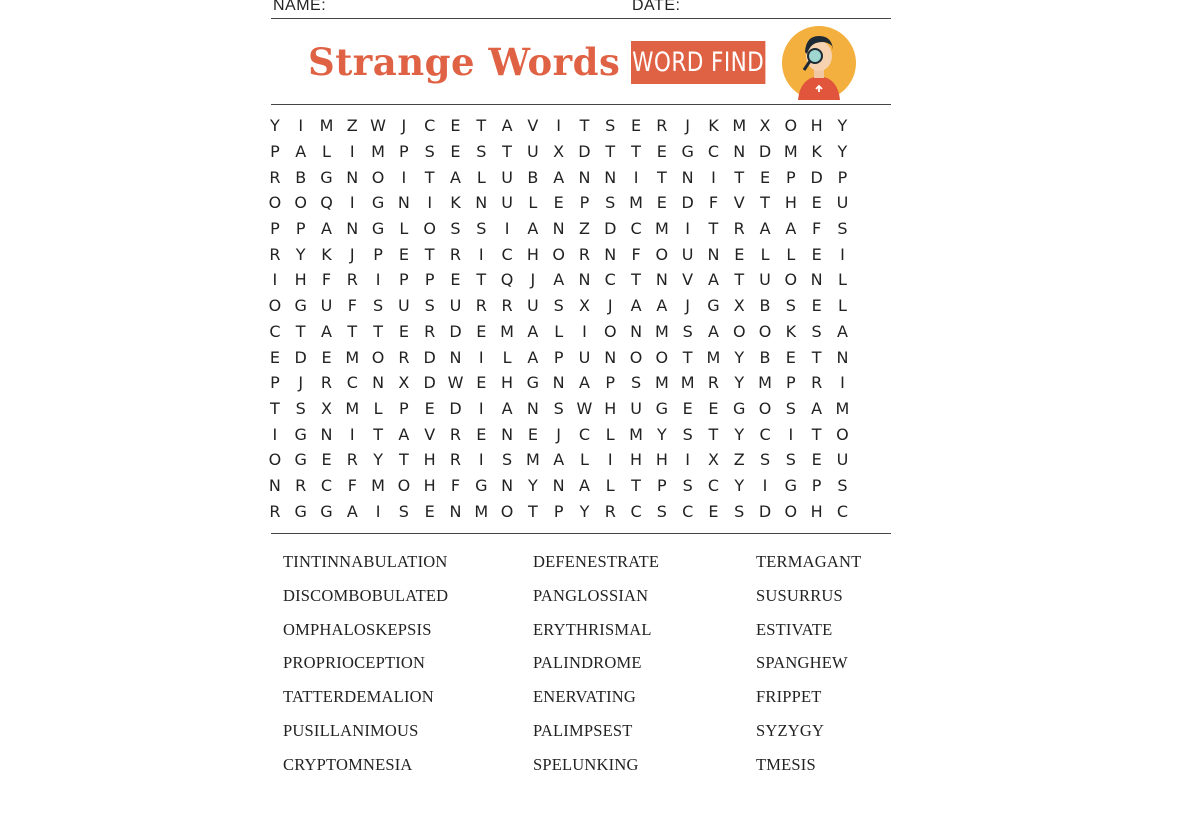 This screenshot has height=840, width=1192. What do you see at coordinates (351, 730) in the screenshot?
I see `word-item: PUSILLANIMOUS` at bounding box center [351, 730].